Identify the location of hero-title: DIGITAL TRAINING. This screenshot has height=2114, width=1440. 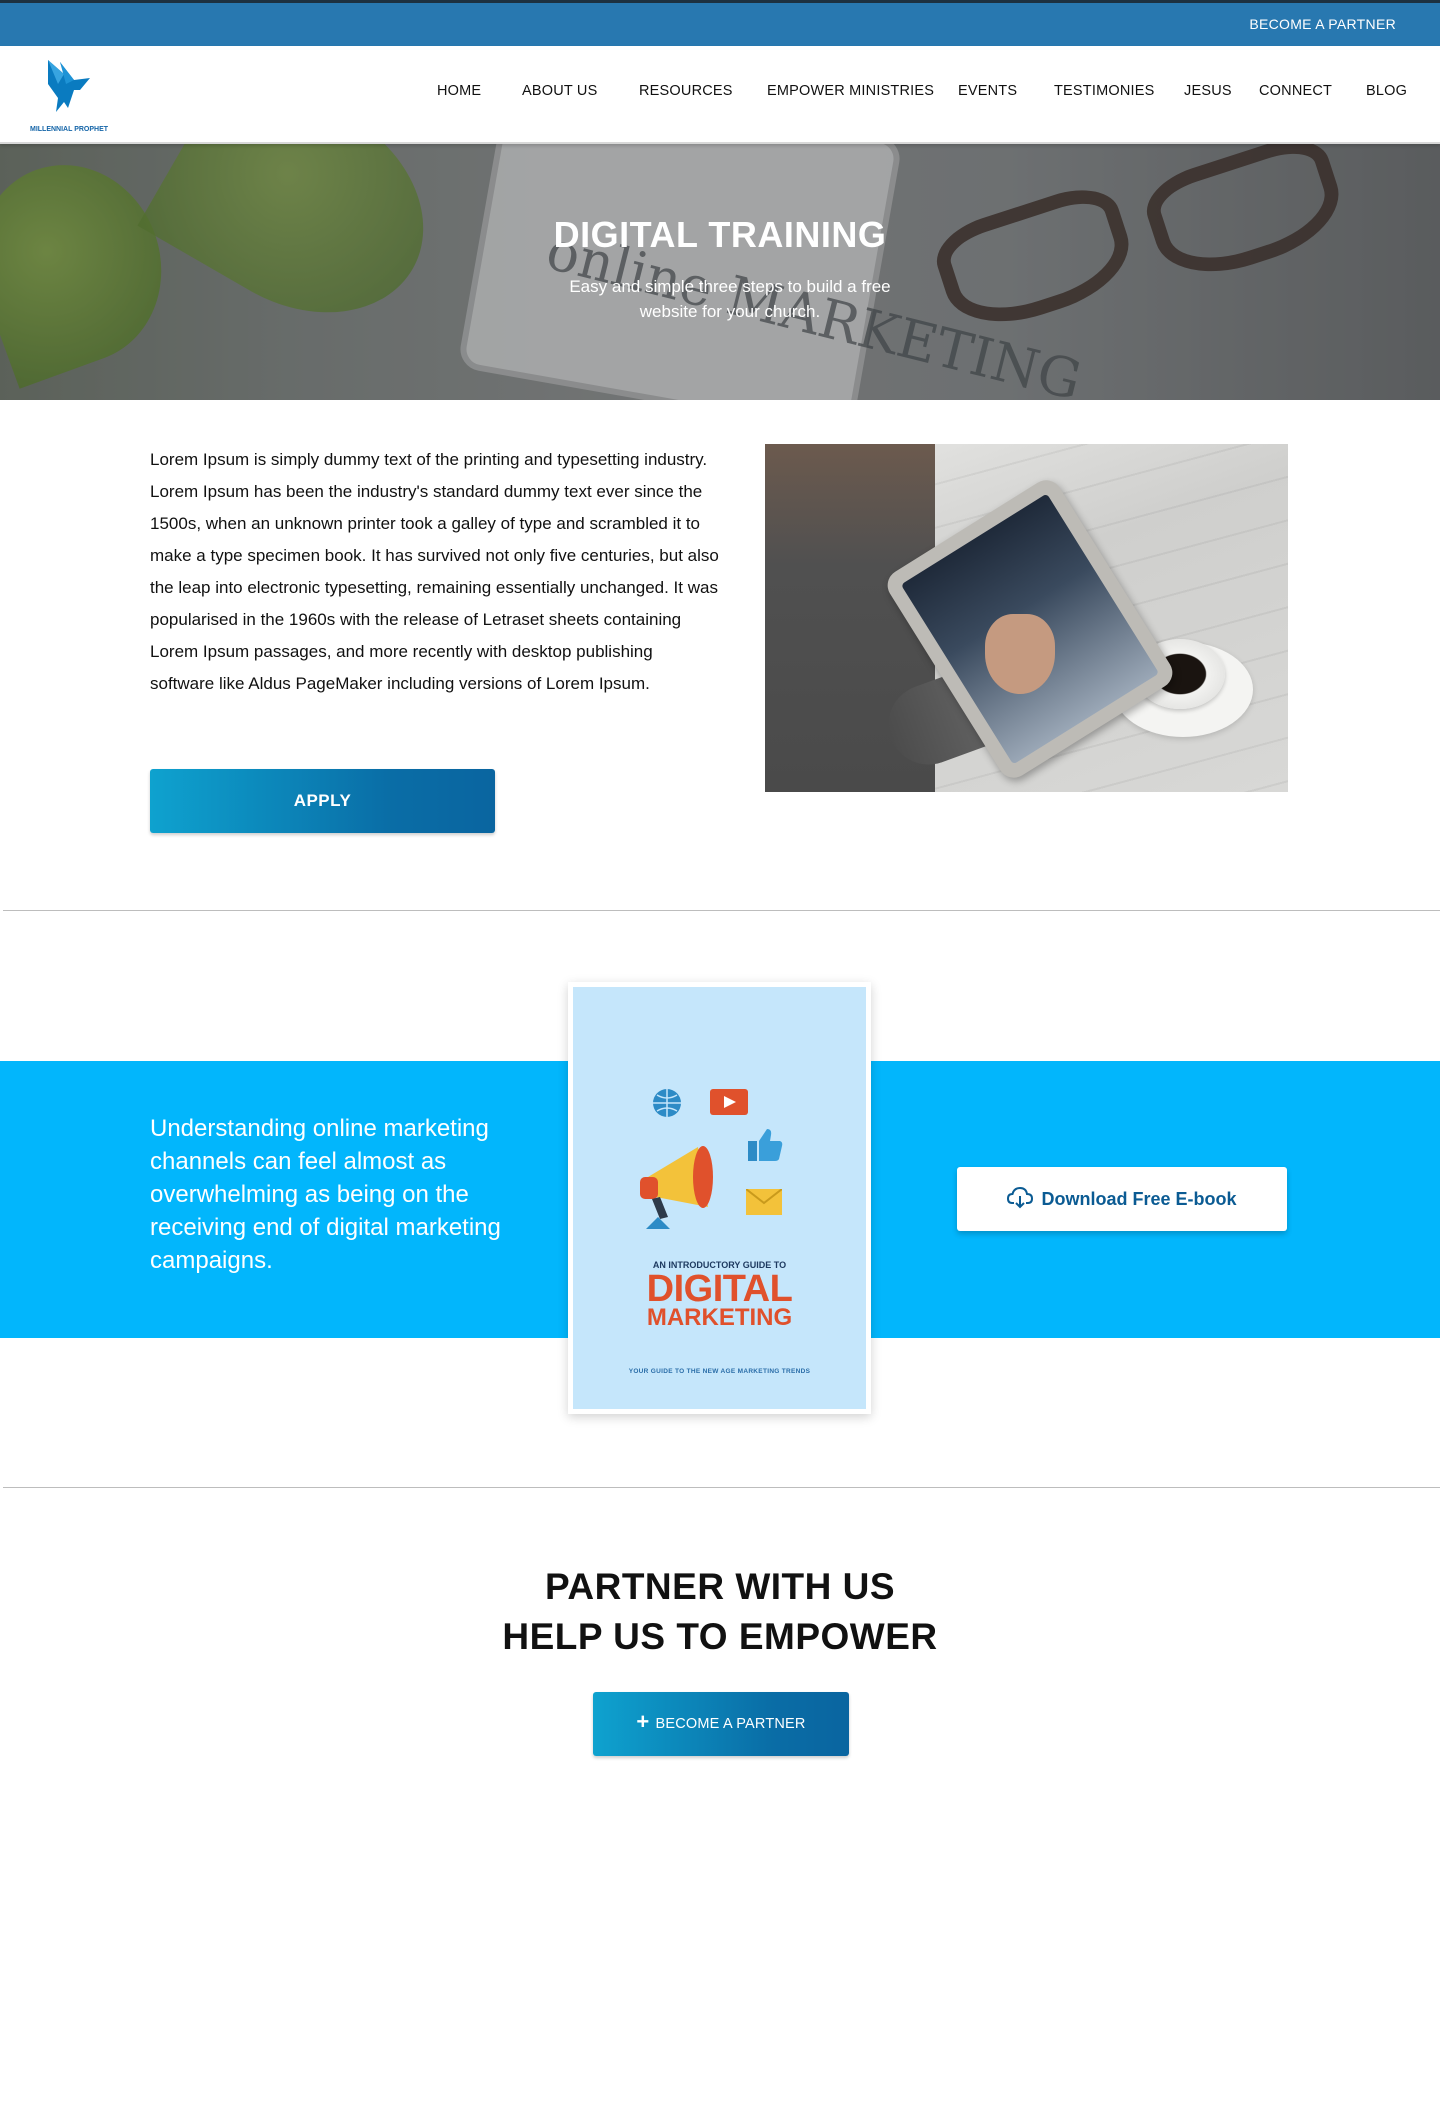
(720, 234).